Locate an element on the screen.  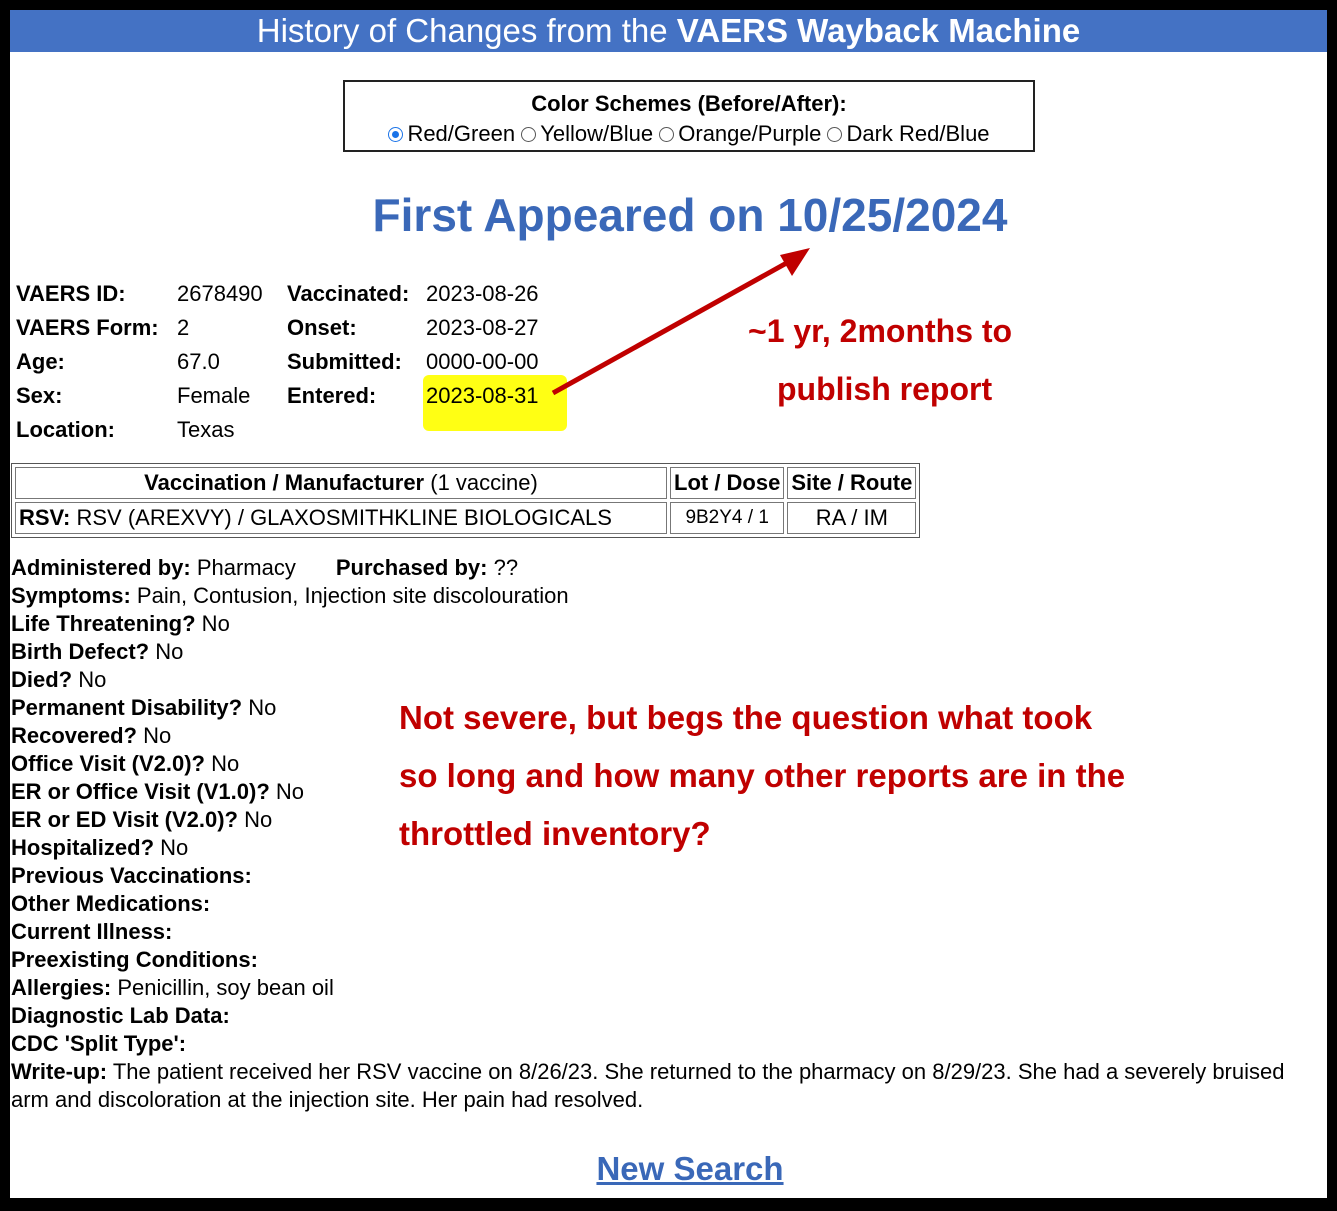
location-value: Texas is located at coordinates (206, 429).